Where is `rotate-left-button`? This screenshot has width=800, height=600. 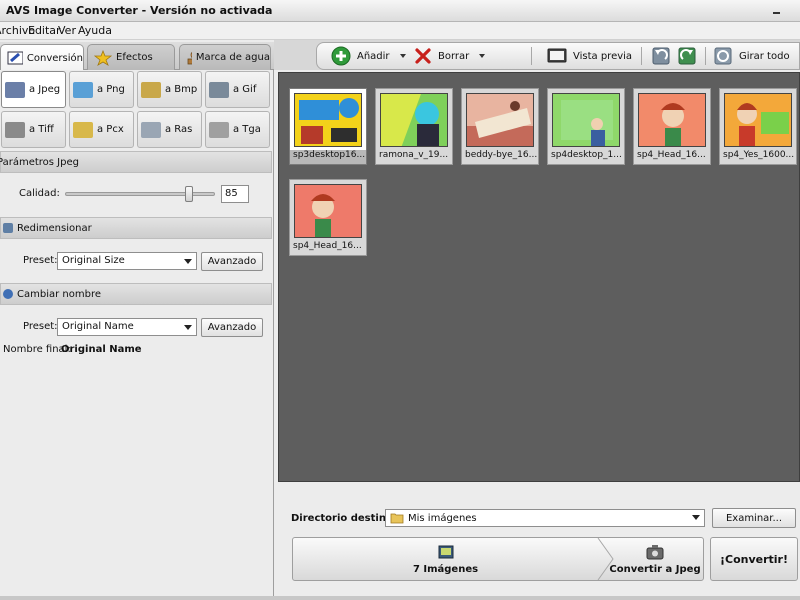
rotate-left-button is located at coordinates (661, 56).